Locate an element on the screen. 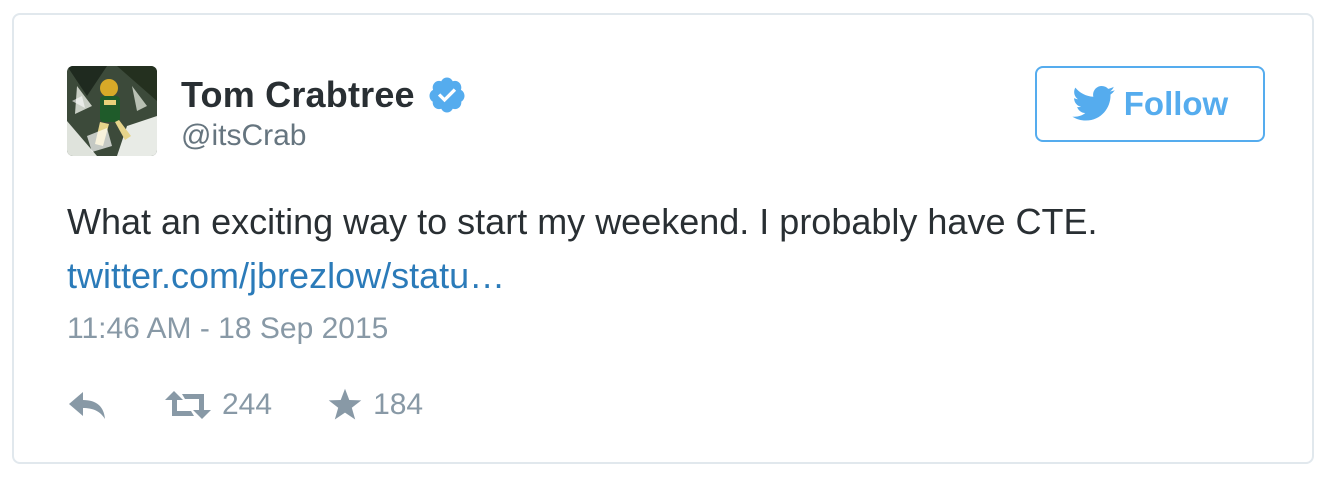  twitter-bird-icon is located at coordinates (1094, 104).